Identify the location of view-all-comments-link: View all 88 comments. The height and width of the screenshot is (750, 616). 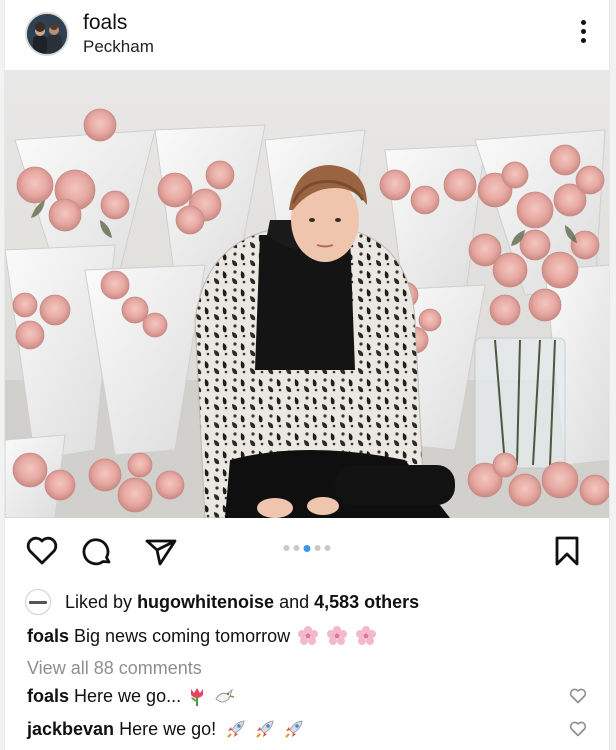
(114, 668).